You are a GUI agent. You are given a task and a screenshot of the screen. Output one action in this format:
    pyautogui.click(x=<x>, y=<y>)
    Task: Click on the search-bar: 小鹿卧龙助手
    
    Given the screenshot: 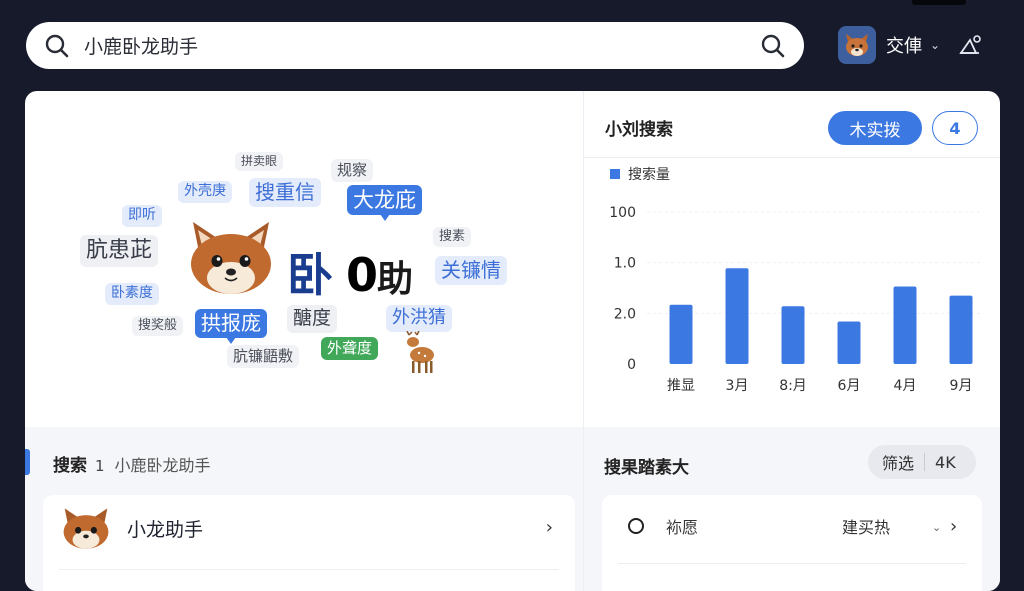 What is the action you would take?
    pyautogui.click(x=415, y=45)
    